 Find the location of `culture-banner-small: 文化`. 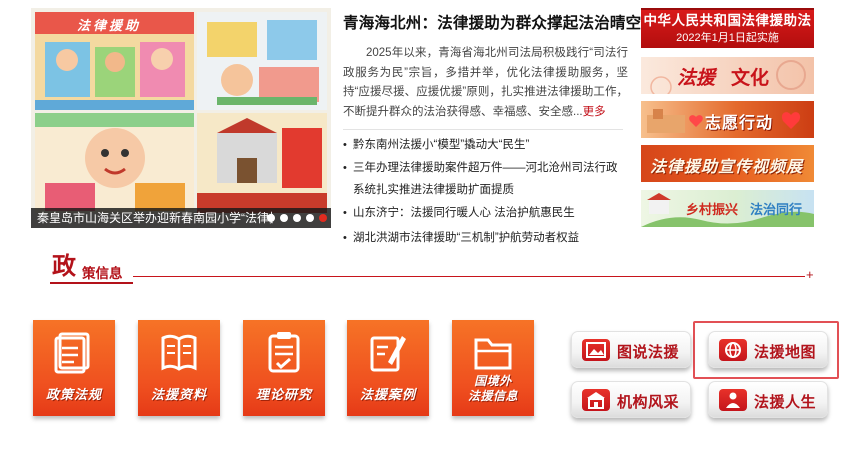

culture-banner-small: 文化 is located at coordinates (750, 78).